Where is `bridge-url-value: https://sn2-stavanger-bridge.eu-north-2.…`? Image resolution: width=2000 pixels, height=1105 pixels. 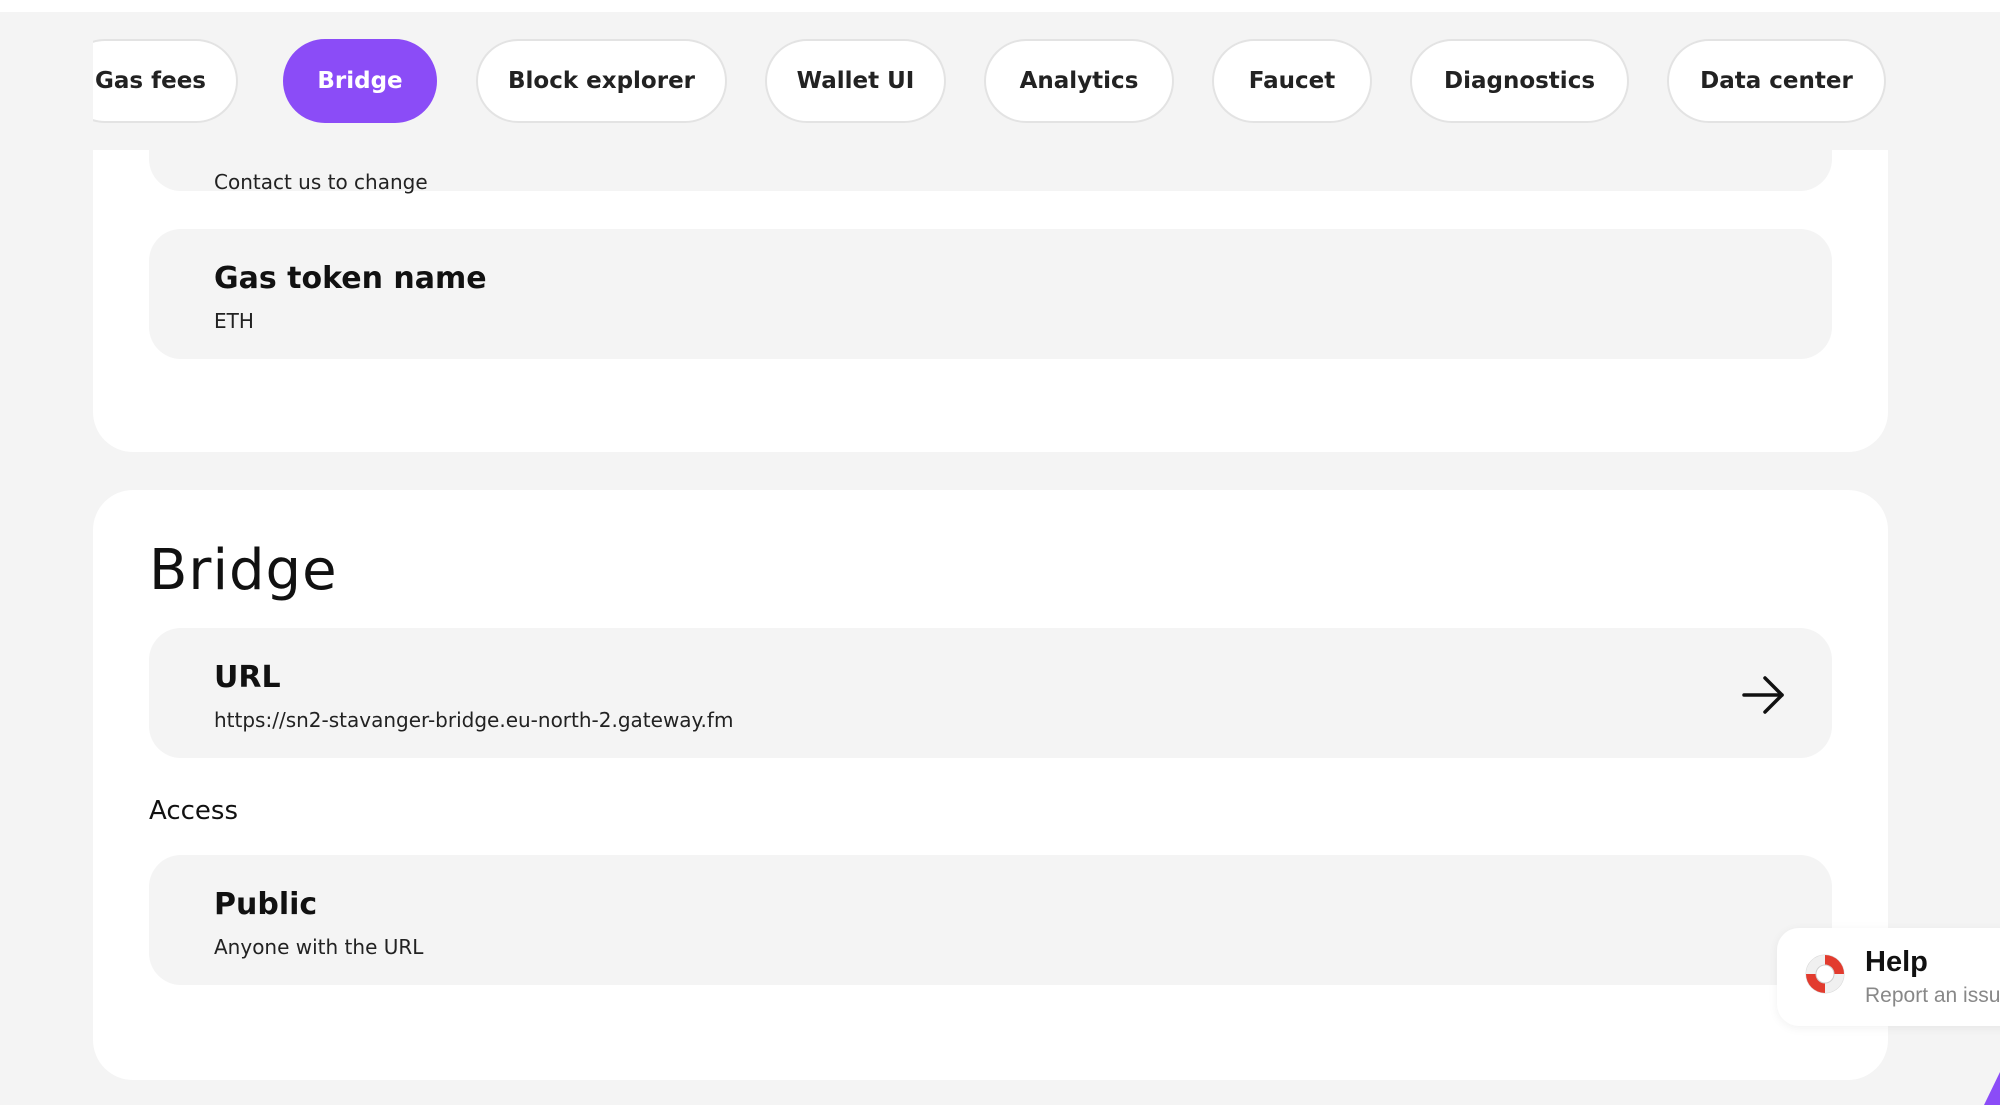 bridge-url-value: https://sn2-stavanger-bridge.eu-north-2.… is located at coordinates (474, 720).